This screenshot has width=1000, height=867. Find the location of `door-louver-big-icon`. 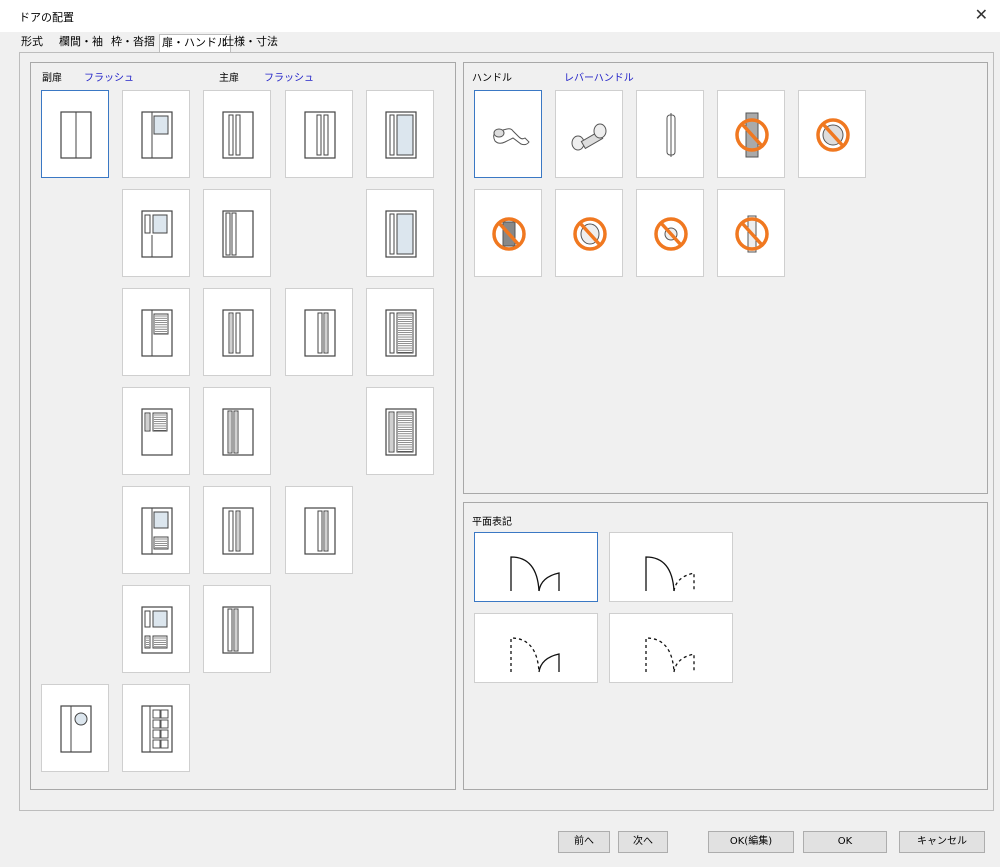

door-louver-big-icon is located at coordinates (401, 333).